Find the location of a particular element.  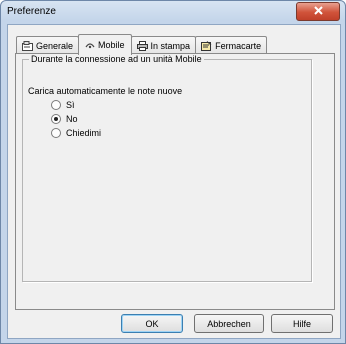

clipboard-icon is located at coordinates (206, 45).